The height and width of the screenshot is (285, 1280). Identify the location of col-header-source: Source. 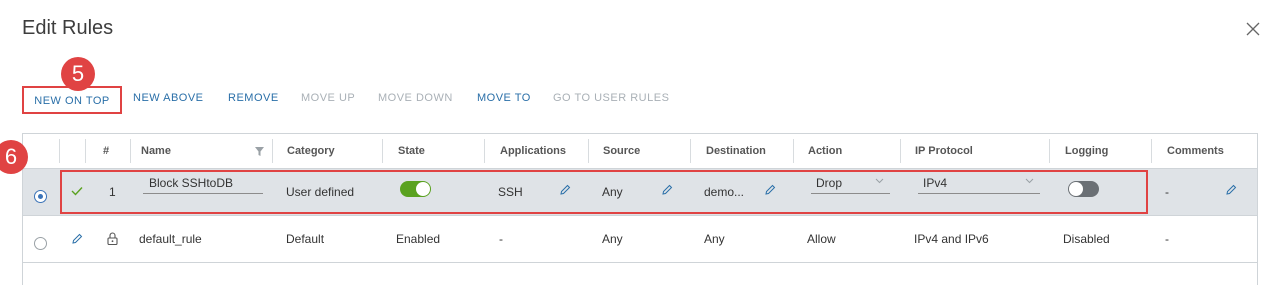
(616, 151).